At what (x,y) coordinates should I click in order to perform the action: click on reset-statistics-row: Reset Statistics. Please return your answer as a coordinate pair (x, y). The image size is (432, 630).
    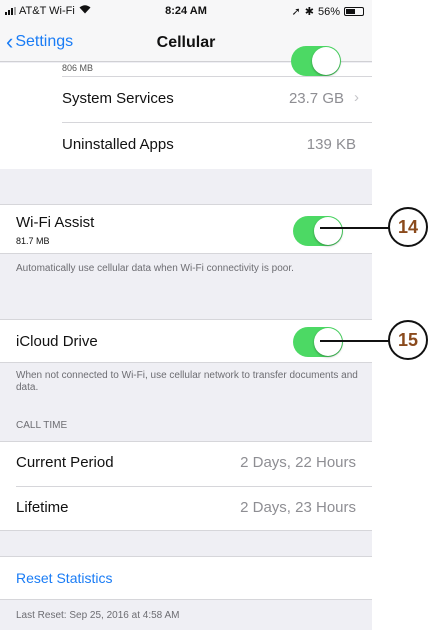
    Looking at the image, I should click on (186, 578).